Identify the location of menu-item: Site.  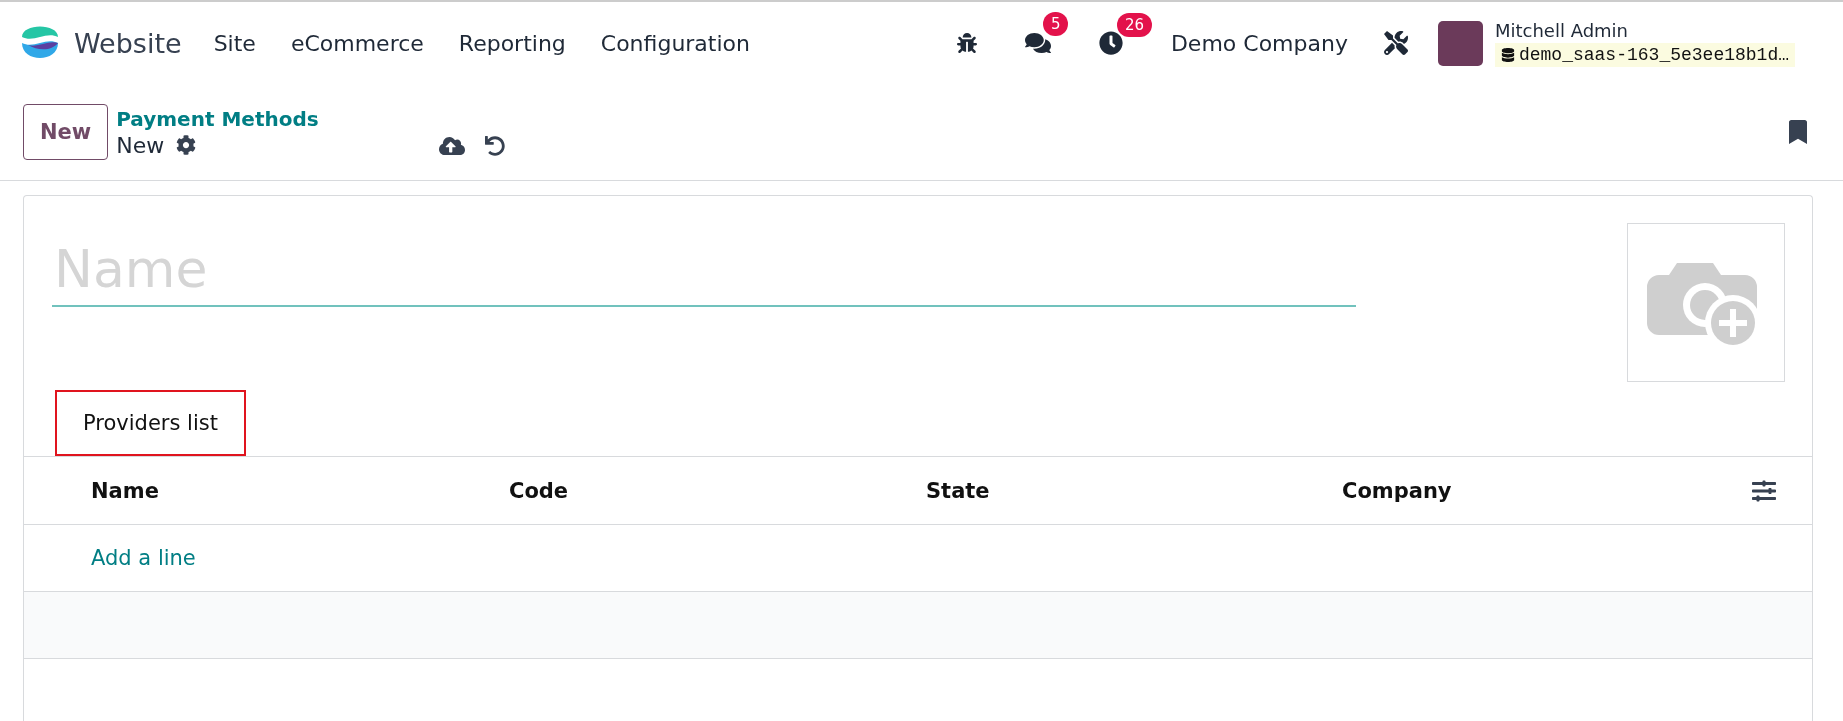
(234, 43).